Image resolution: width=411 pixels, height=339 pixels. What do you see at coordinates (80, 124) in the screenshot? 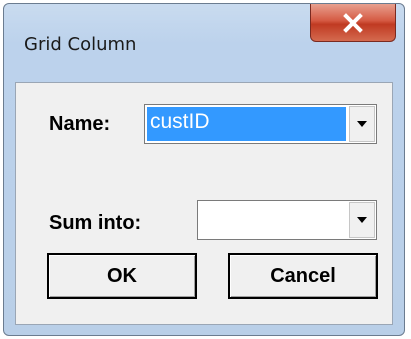
I see `name-label: Name:` at bounding box center [80, 124].